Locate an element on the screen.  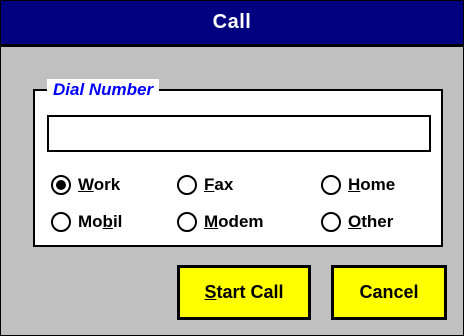
radio-other-label: Other is located at coordinates (371, 221).